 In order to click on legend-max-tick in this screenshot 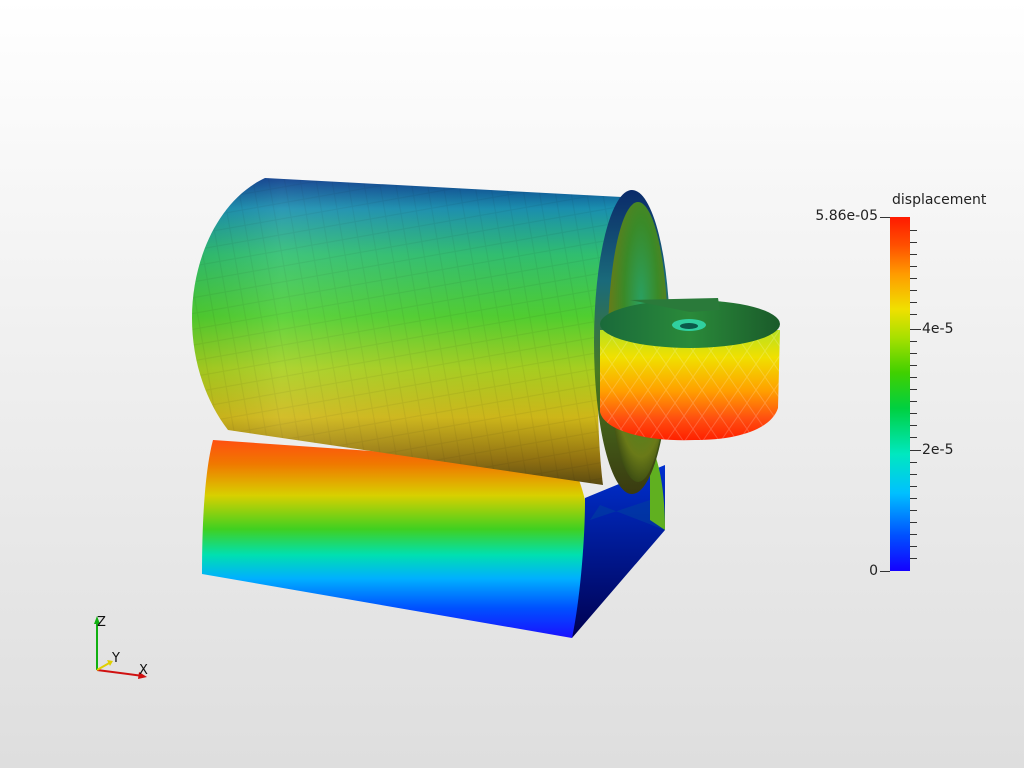, I will do `click(885, 217)`.